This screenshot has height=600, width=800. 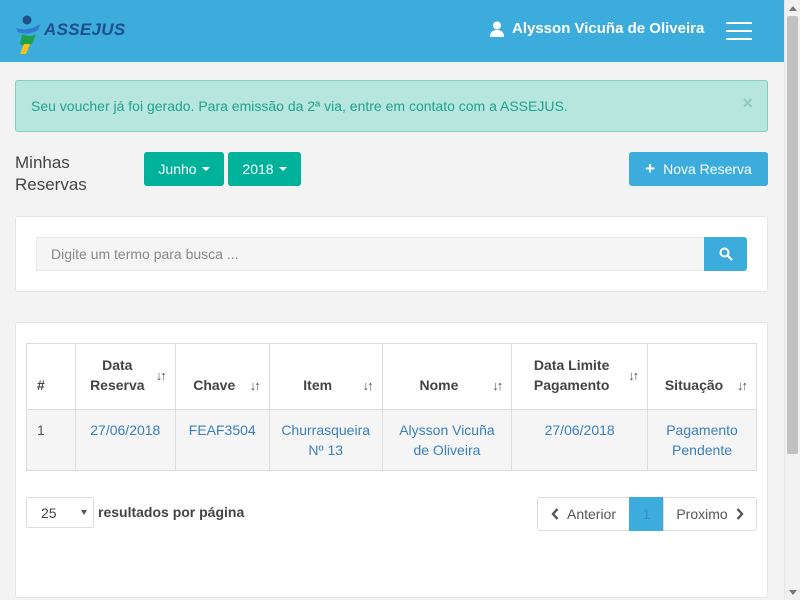 I want to click on page-title: Minhas Reservas, so click(x=51, y=174).